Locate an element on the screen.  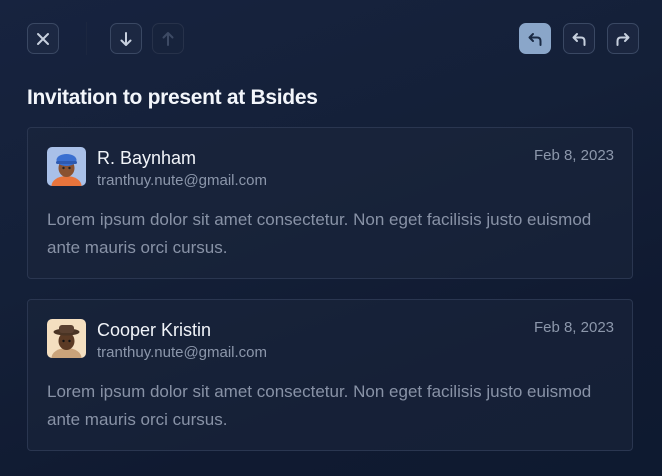
arrow-up-icon is located at coordinates (168, 38).